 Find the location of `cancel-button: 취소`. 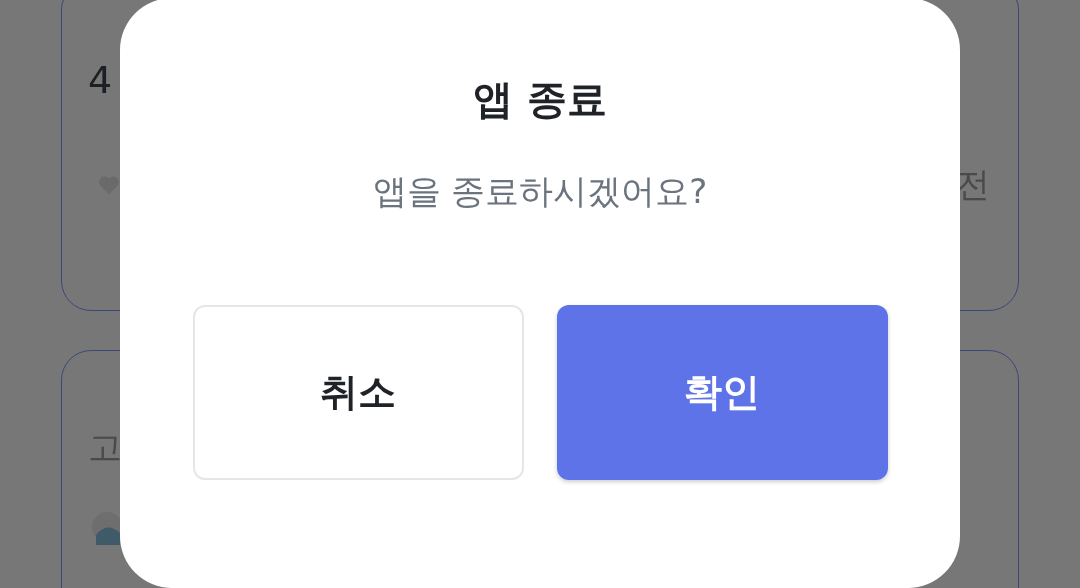

cancel-button: 취소 is located at coordinates (358, 392).